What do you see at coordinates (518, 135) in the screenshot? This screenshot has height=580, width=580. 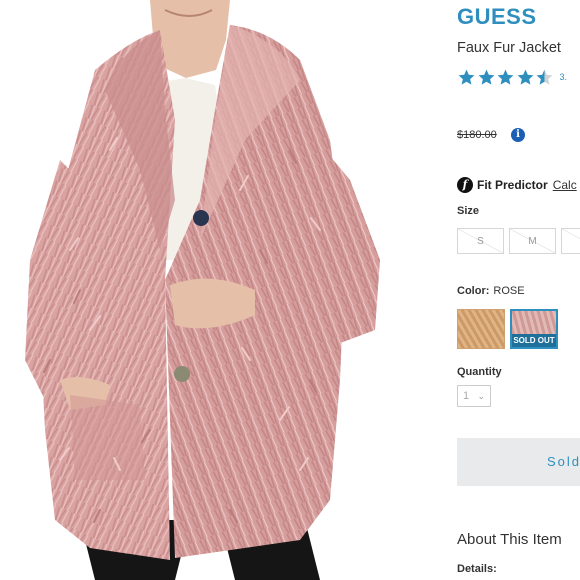 I see `info-icon: i` at bounding box center [518, 135].